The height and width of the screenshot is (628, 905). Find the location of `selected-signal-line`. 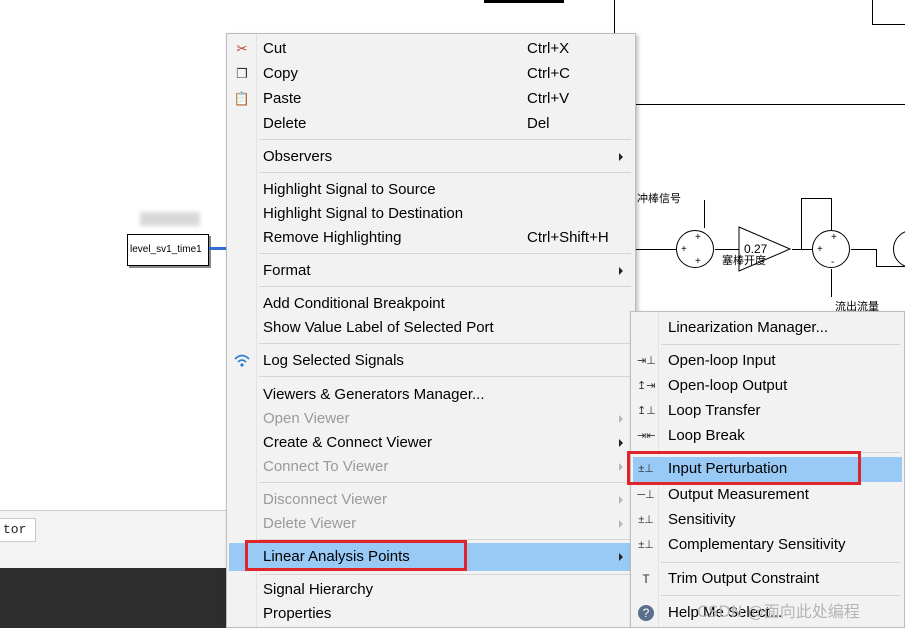

selected-signal-line is located at coordinates (218, 248).